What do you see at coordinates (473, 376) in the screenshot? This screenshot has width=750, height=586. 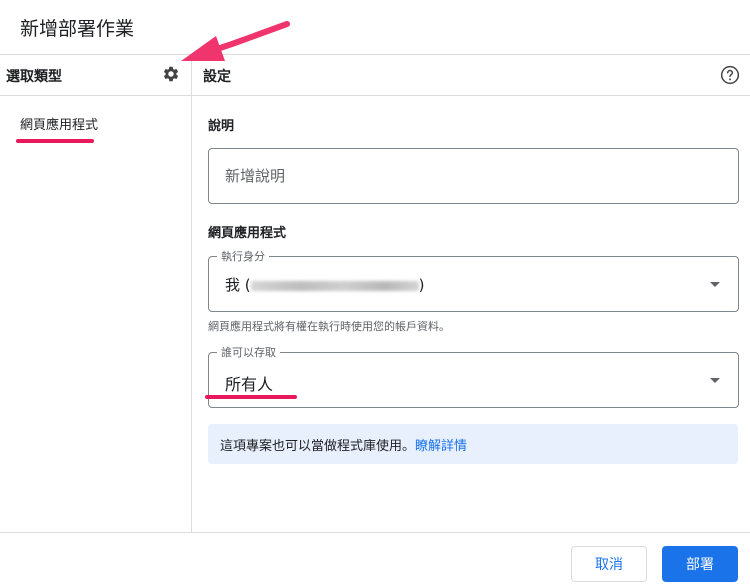 I see `who-has-access-select: 誰可以存取 所有人` at bounding box center [473, 376].